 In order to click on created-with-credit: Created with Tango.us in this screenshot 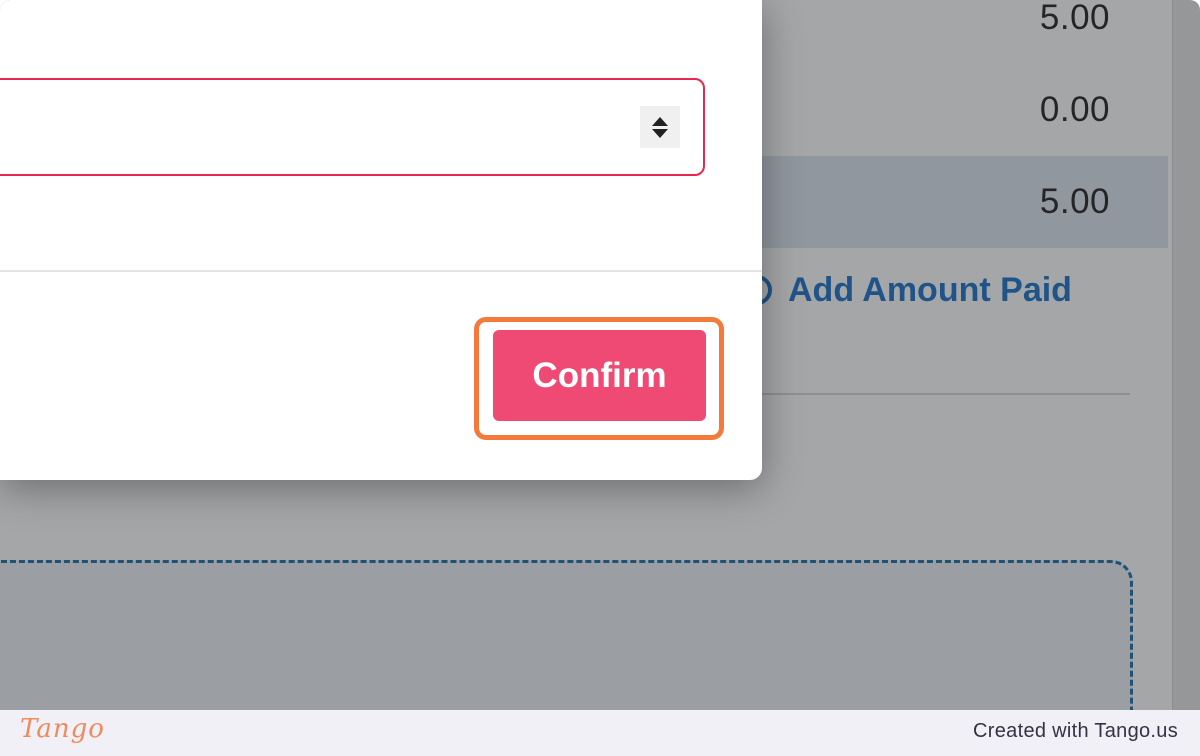, I will do `click(1075, 731)`.